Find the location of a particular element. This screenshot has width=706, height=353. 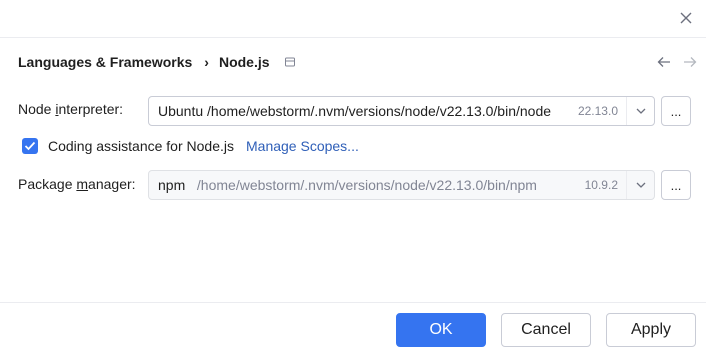

coding-assistance-label: Coding assistance for Node.js is located at coordinates (141, 146).